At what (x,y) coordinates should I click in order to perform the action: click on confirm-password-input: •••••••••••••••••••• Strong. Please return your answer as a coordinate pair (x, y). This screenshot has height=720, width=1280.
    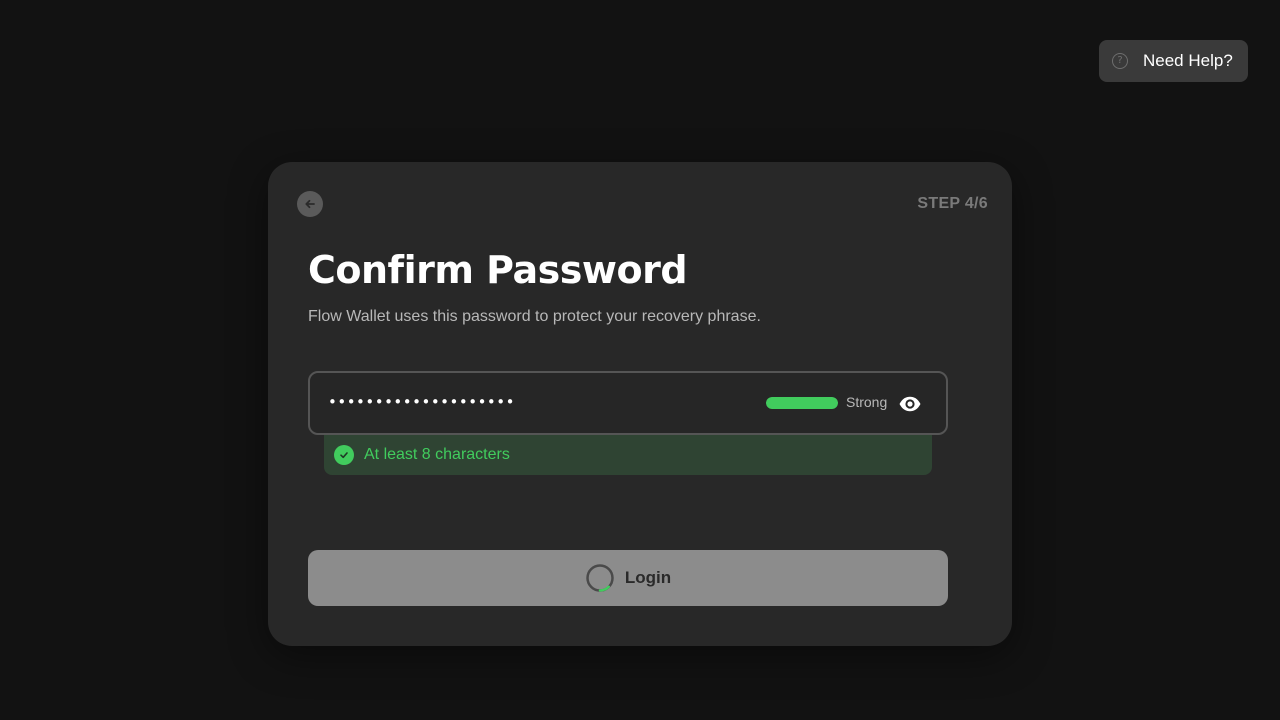
    Looking at the image, I should click on (628, 403).